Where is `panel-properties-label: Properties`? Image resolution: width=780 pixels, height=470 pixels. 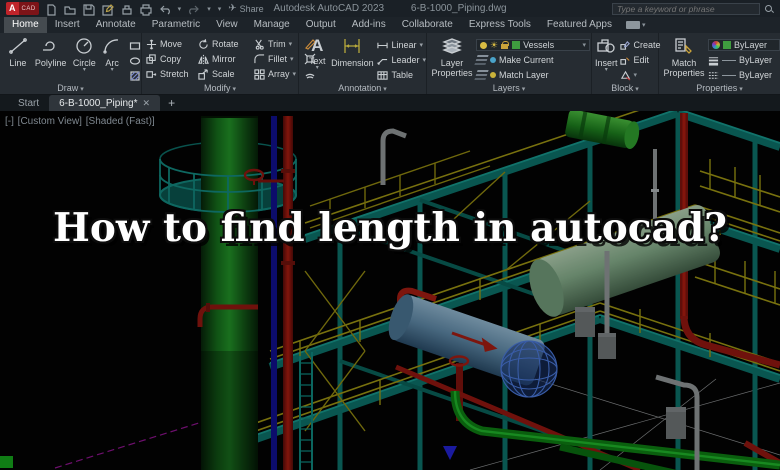 panel-properties-label: Properties is located at coordinates (719, 88).